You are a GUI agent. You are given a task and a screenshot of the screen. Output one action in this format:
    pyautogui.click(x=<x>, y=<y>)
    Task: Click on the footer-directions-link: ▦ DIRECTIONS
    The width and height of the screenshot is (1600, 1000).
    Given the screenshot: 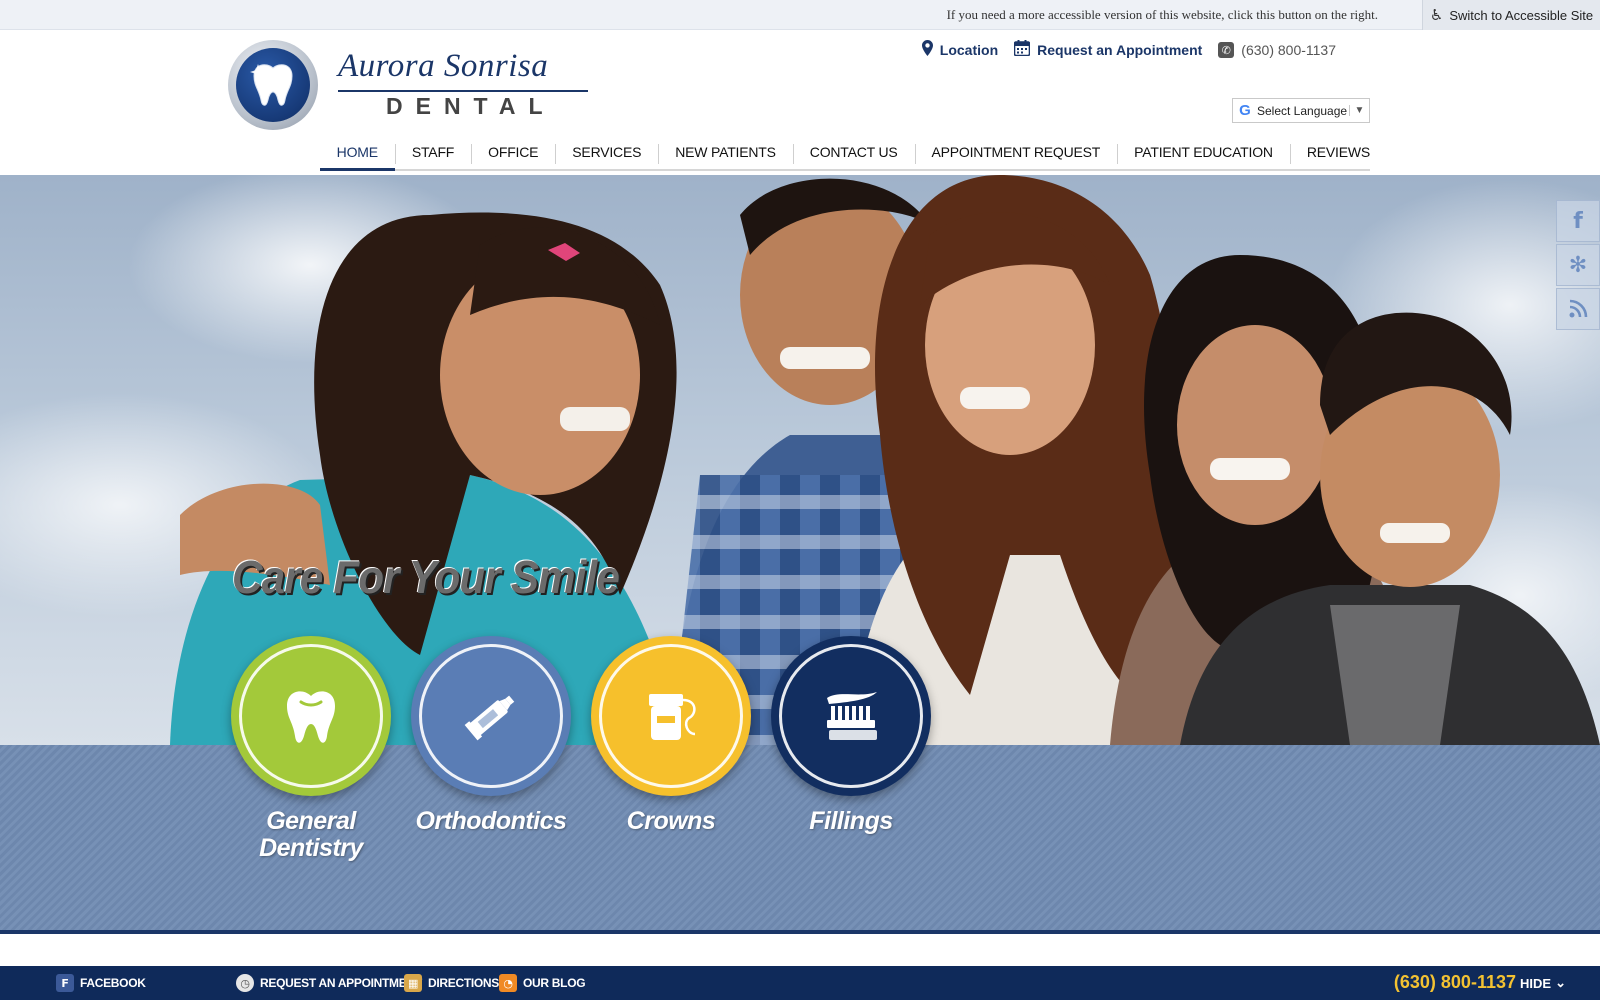 What is the action you would take?
    pyautogui.click(x=451, y=983)
    